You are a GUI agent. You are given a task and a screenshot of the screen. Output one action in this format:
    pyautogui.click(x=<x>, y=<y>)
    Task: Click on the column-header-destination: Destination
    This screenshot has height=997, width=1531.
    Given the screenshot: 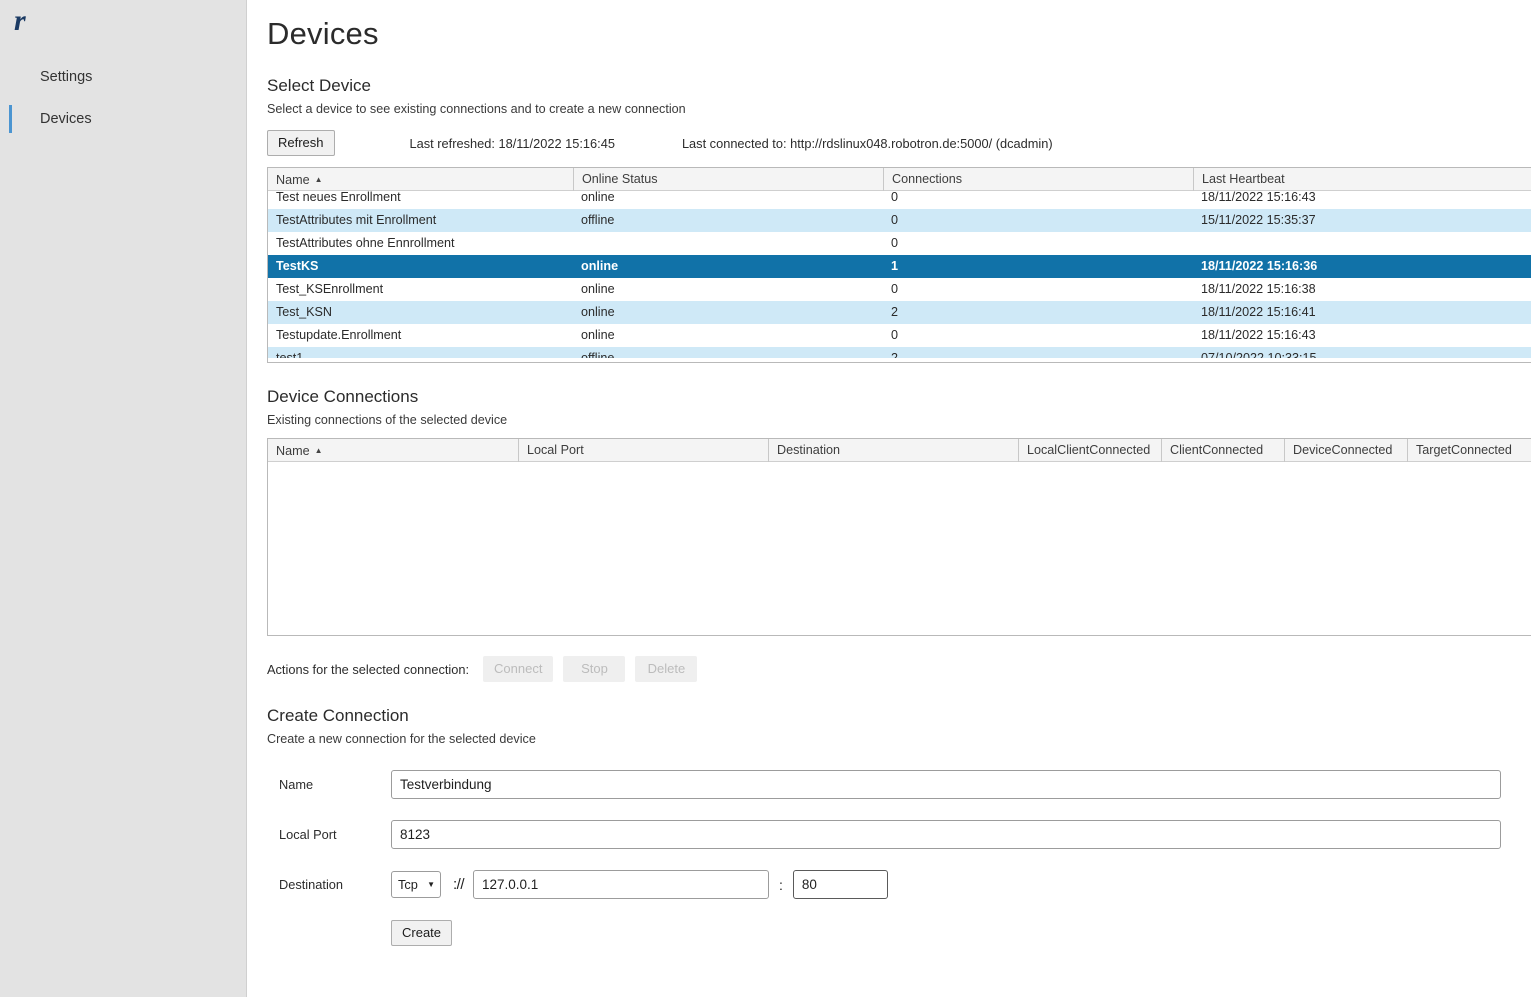 What is the action you would take?
    pyautogui.click(x=893, y=450)
    